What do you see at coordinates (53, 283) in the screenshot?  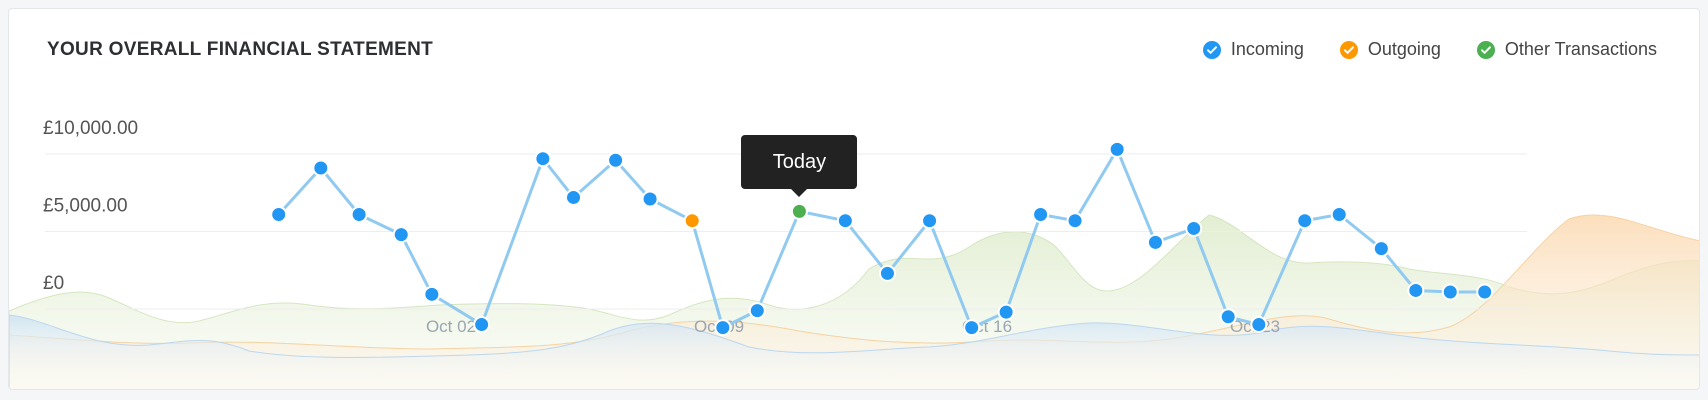 I see `y-tick-label: £0` at bounding box center [53, 283].